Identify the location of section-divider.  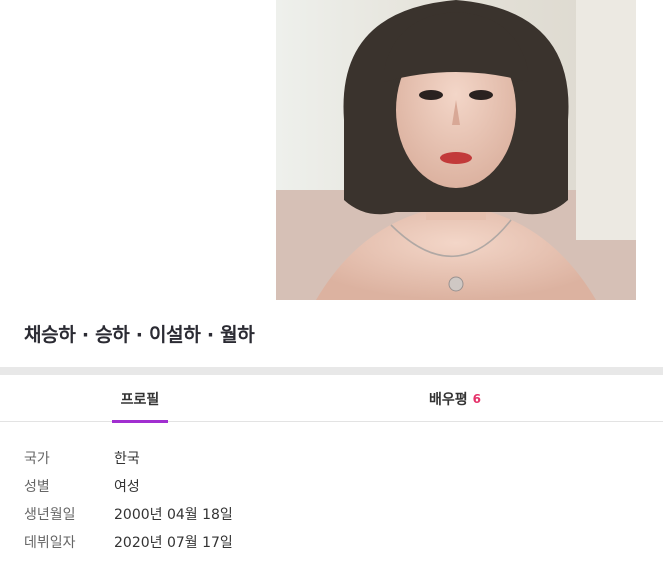
(331, 371).